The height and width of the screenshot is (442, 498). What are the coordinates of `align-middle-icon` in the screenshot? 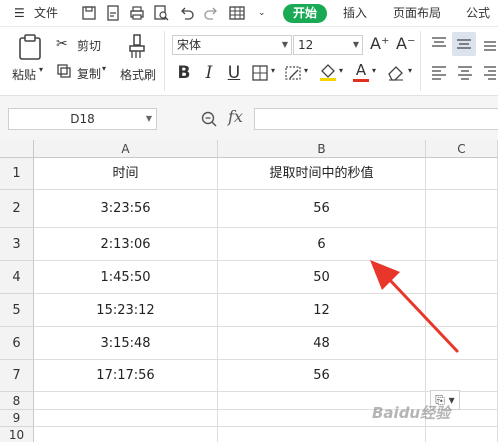 It's located at (464, 44).